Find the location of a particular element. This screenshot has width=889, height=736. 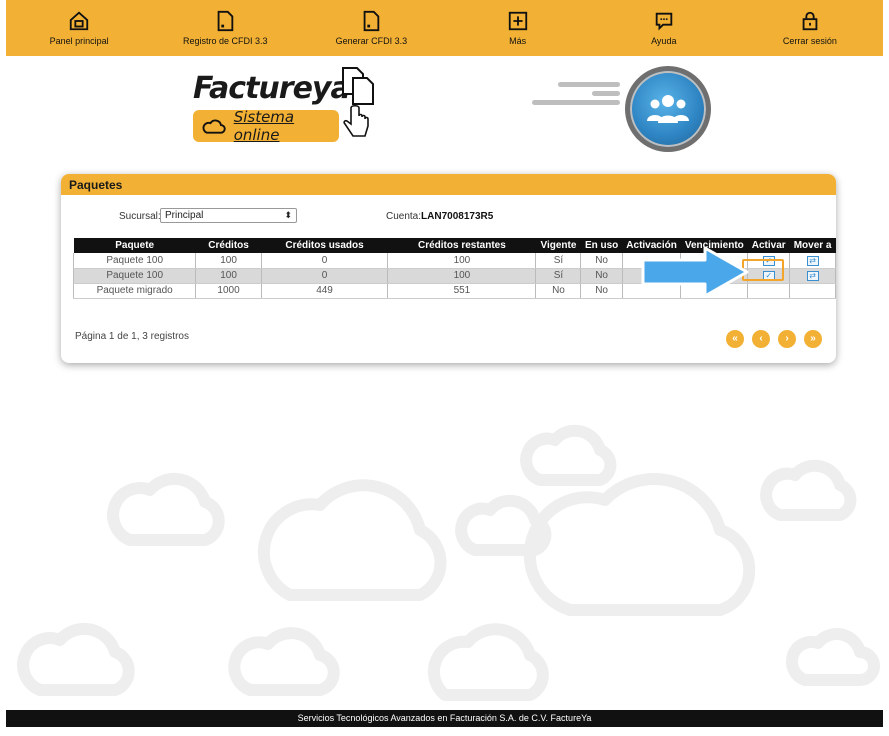

nav-label: Ayuda is located at coordinates (664, 41).